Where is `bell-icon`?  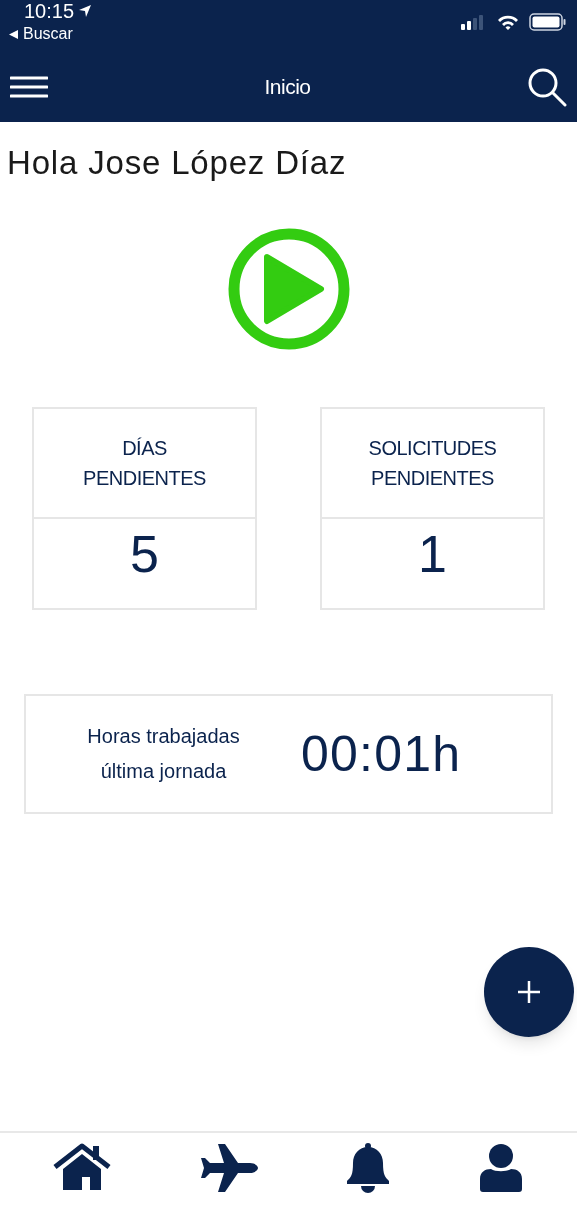 bell-icon is located at coordinates (367, 1168).